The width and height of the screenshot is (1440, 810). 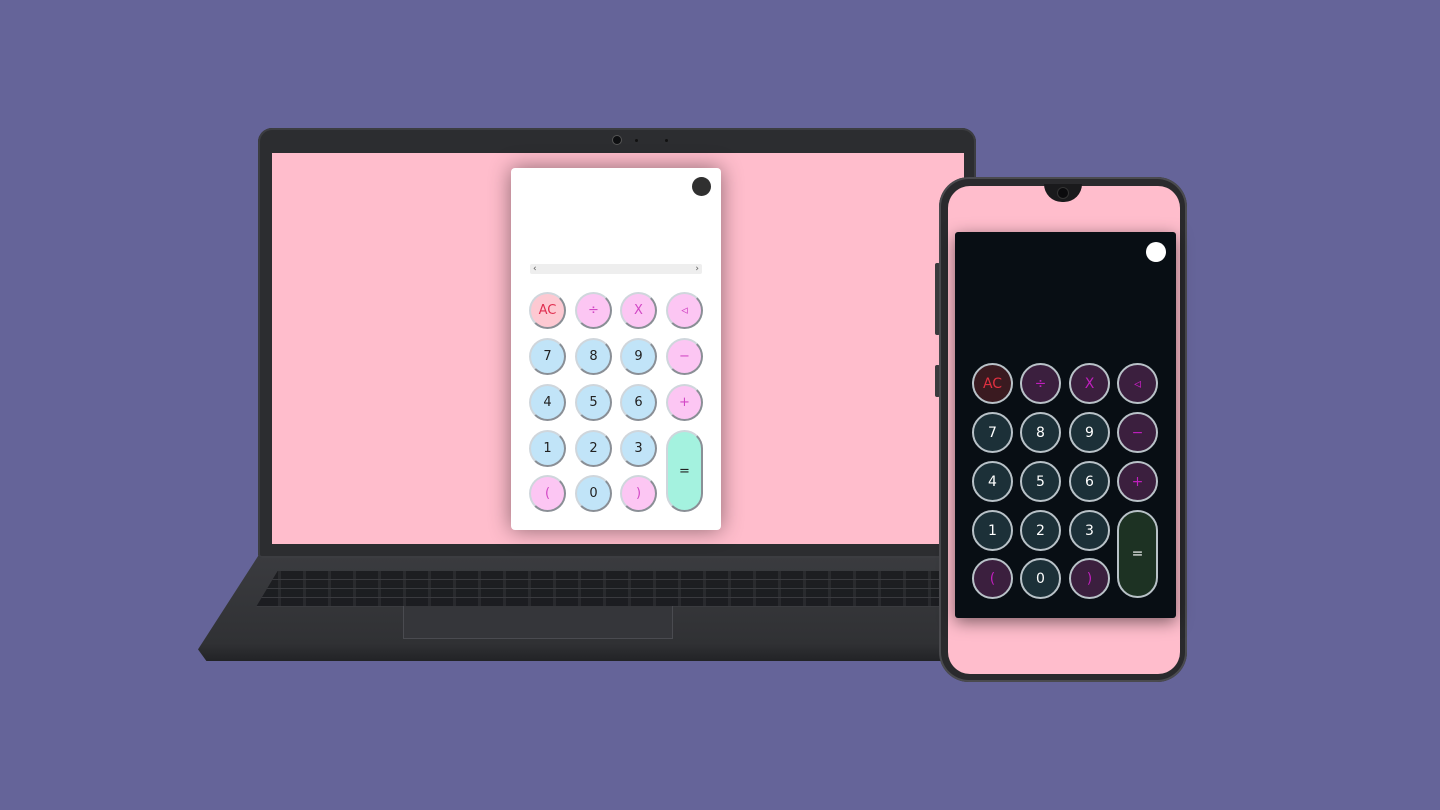 I want to click on scroll-right-icon: ›, so click(x=697, y=269).